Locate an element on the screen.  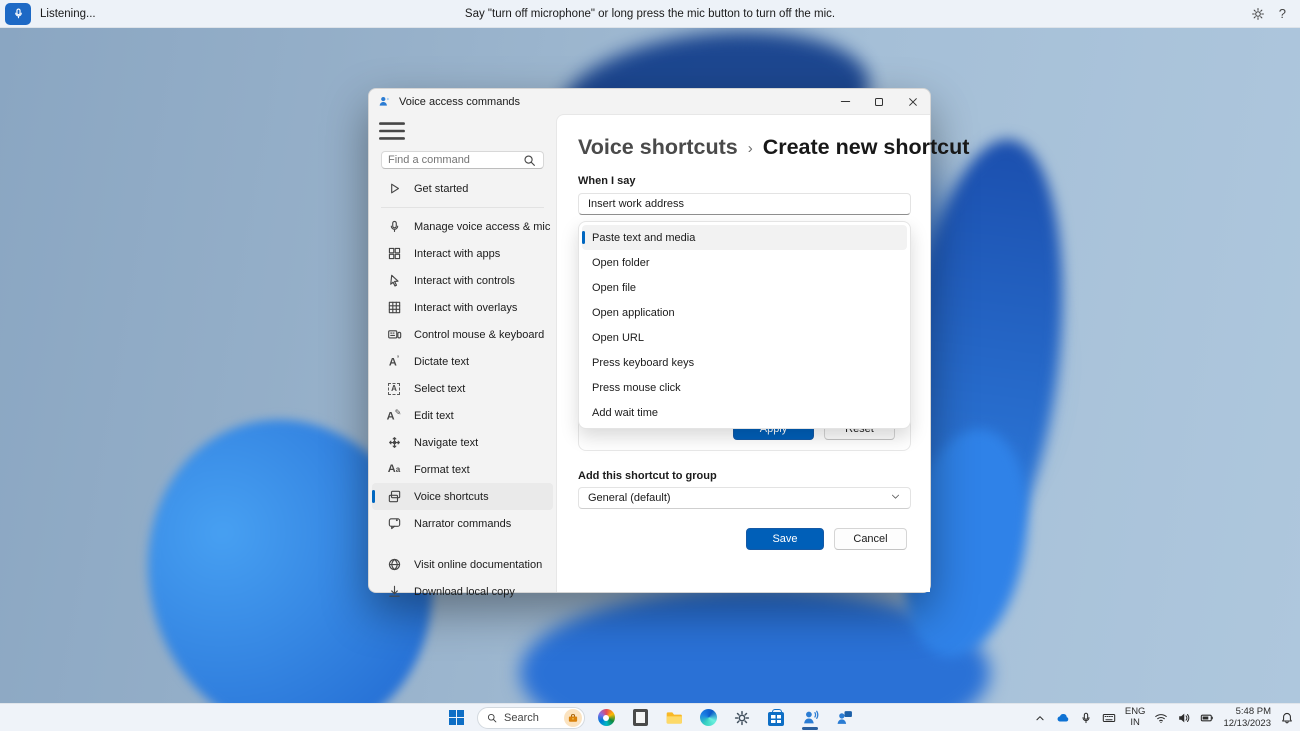
help-icon: ? is located at coordinates (1282, 13).